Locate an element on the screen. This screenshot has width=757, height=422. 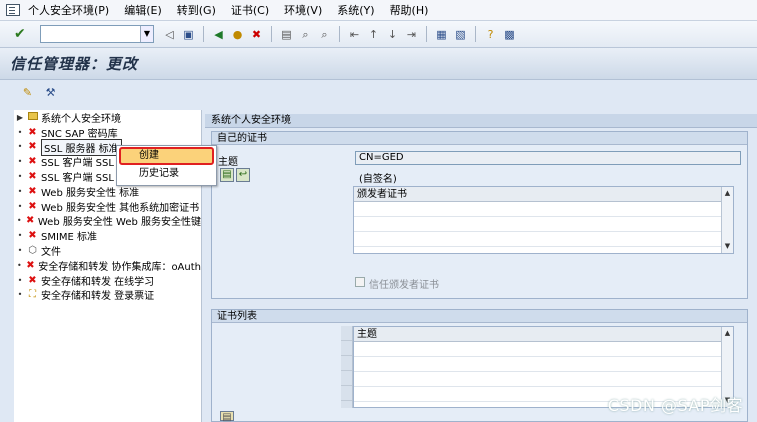
tree-item: • ✖ SNC SAP 密码库 is located at coordinates (107, 132).